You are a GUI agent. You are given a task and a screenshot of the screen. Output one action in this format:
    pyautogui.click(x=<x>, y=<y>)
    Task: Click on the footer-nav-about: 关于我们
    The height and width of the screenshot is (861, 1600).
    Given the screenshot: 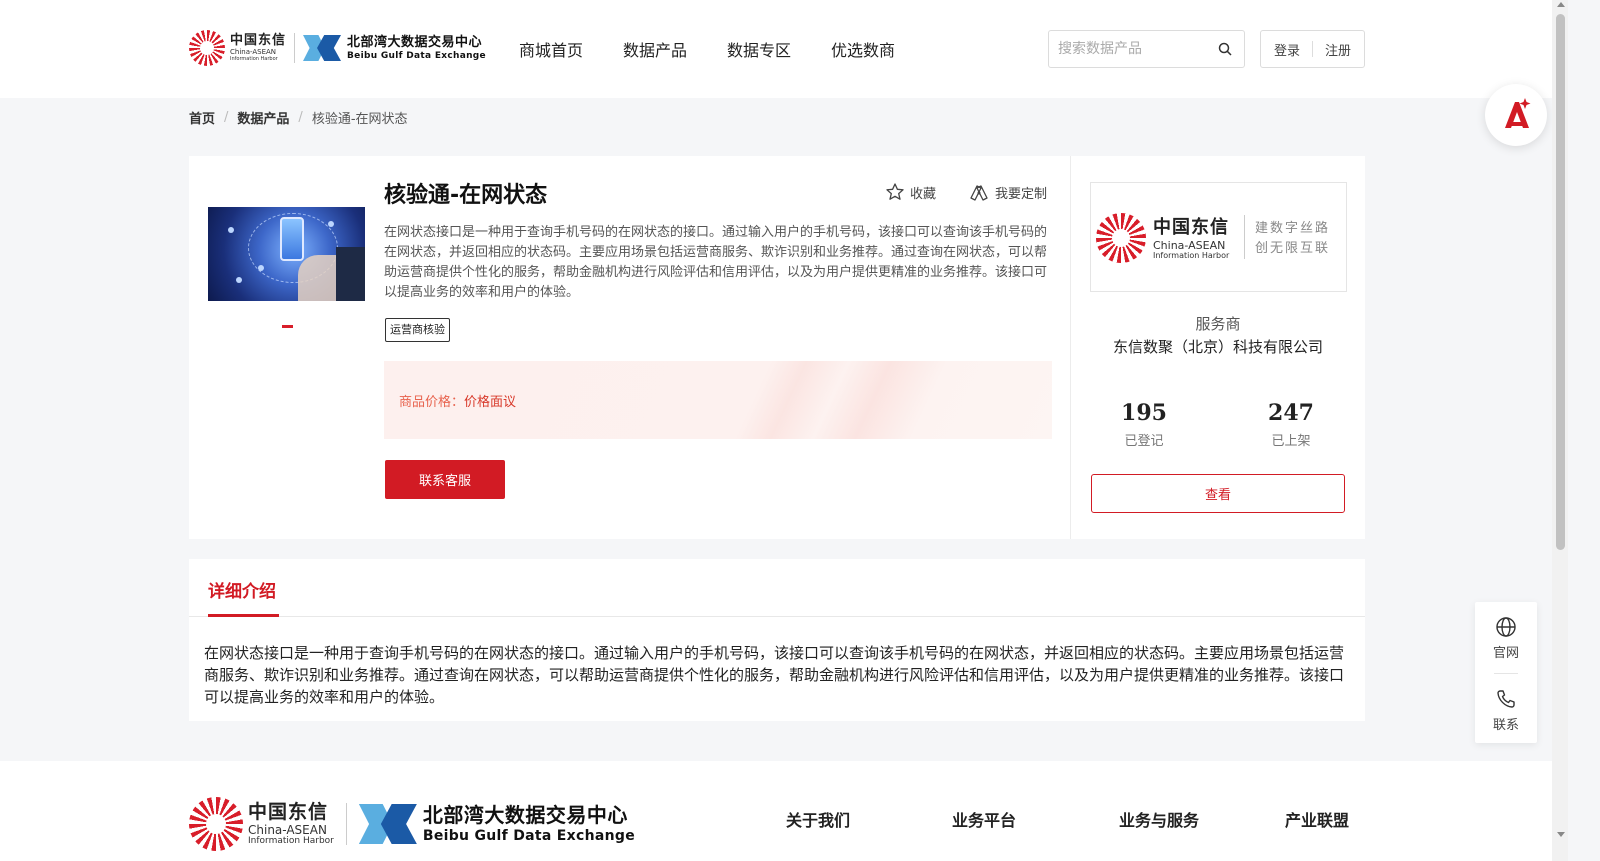 What is the action you would take?
    pyautogui.click(x=818, y=819)
    